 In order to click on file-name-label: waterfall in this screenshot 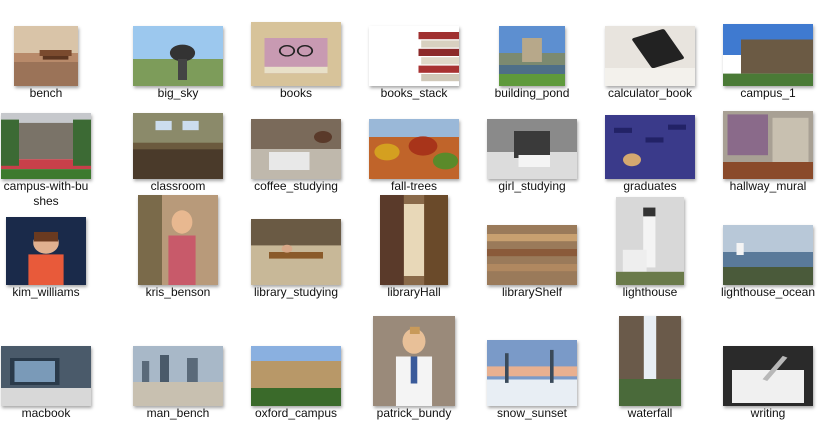, I will do `click(650, 413)`.